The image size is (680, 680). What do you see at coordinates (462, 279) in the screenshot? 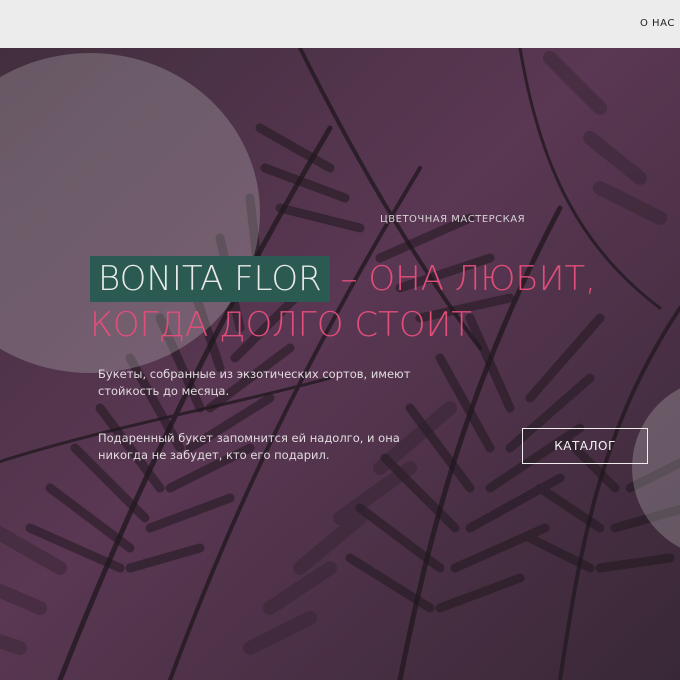
I see `headline-first-line-rest: – ОНА ЛЮБИТ,` at bounding box center [462, 279].